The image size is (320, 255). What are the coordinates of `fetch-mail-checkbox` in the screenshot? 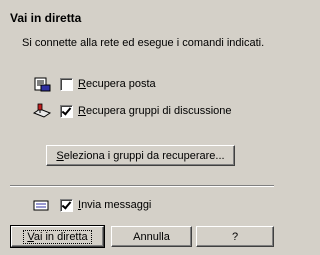 It's located at (66, 84).